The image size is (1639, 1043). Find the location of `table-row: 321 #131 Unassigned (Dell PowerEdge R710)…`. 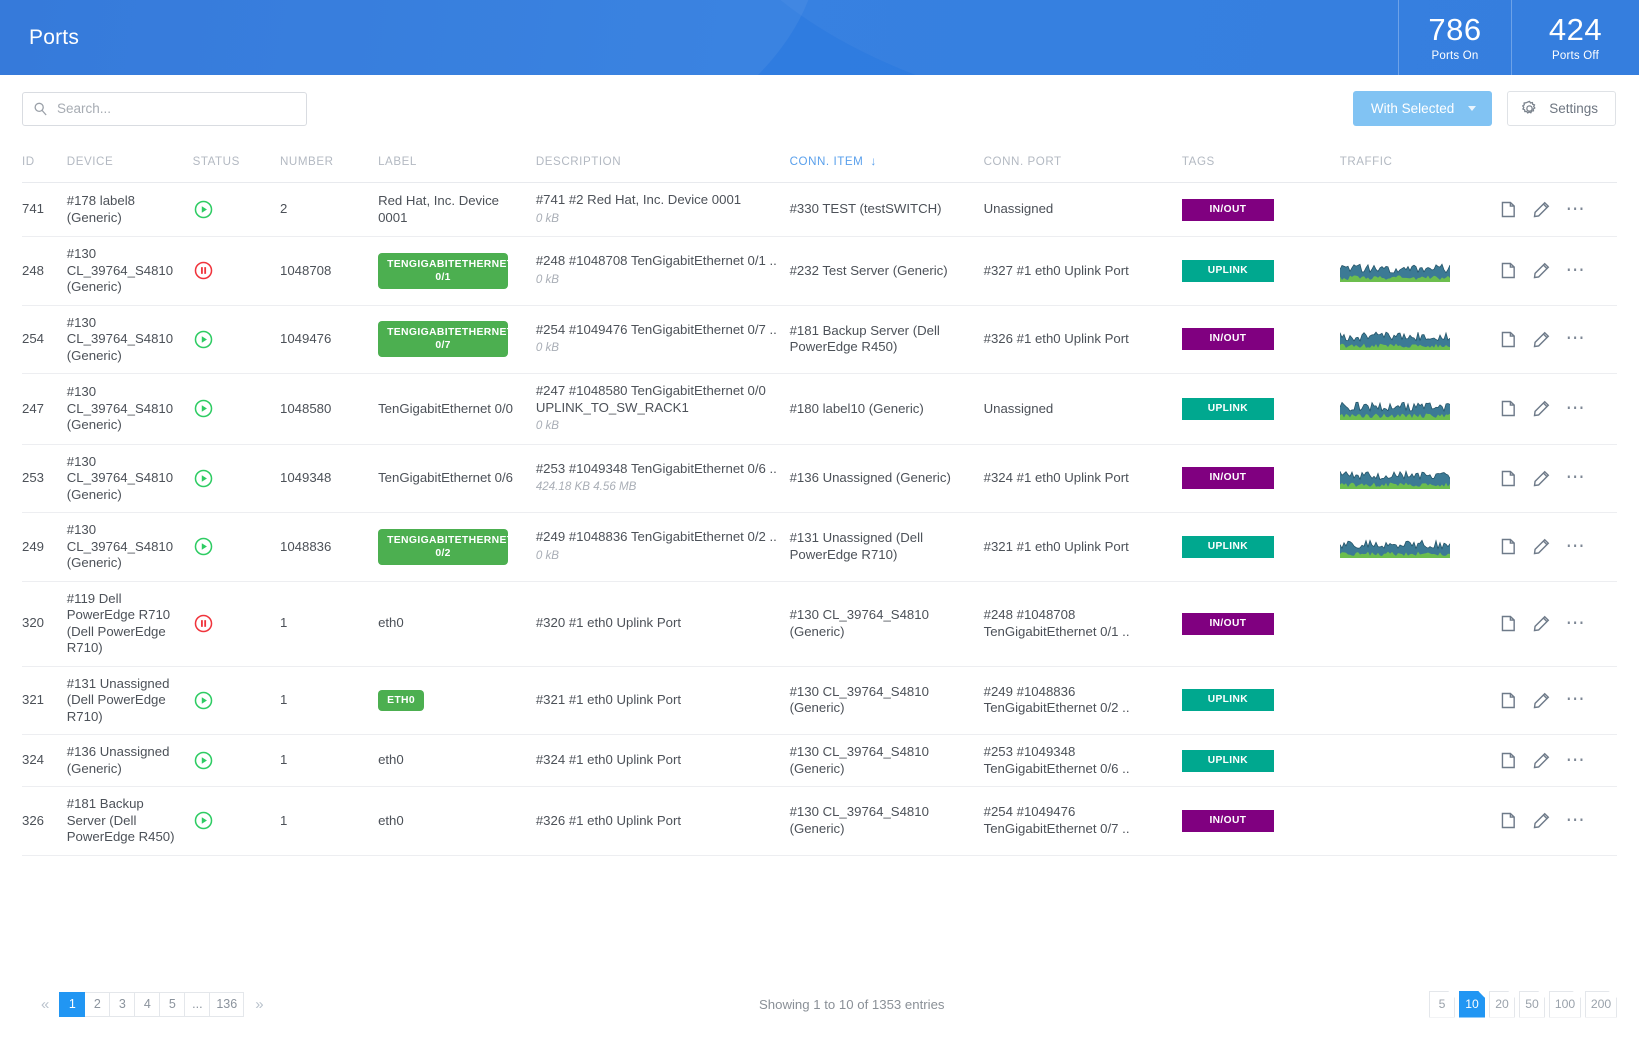

table-row: 321 #131 Unassigned (Dell PowerEdge R710)… is located at coordinates (819, 700).